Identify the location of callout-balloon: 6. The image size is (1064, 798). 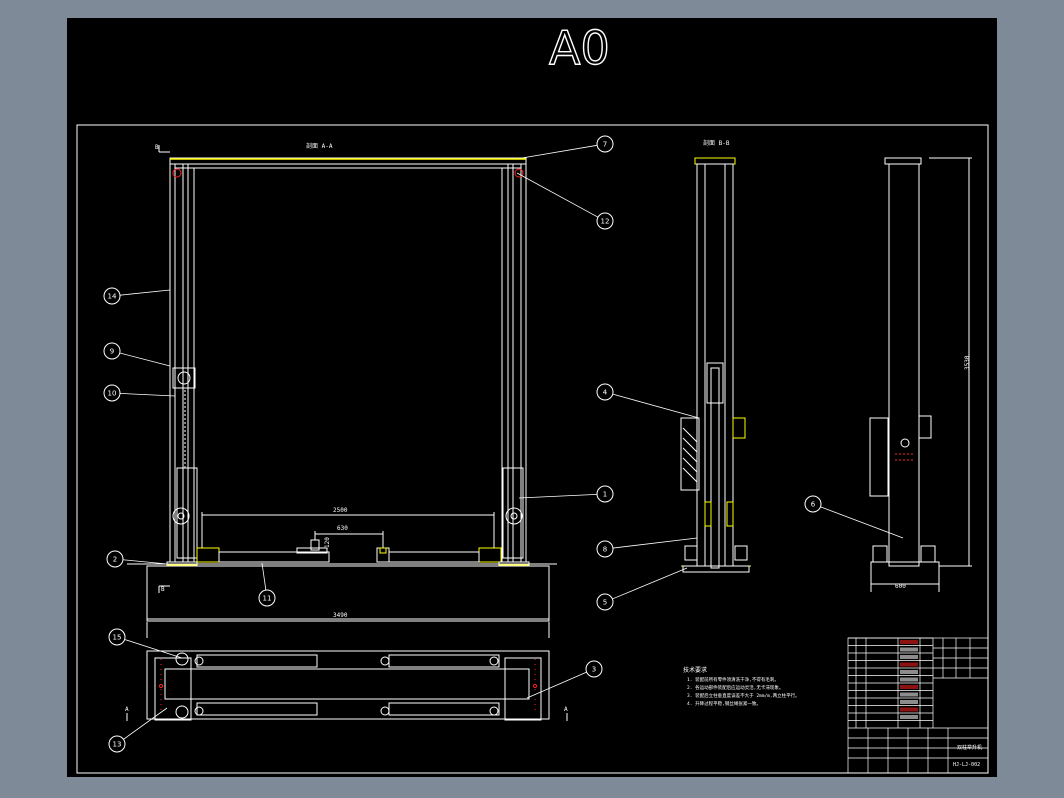
(854, 517).